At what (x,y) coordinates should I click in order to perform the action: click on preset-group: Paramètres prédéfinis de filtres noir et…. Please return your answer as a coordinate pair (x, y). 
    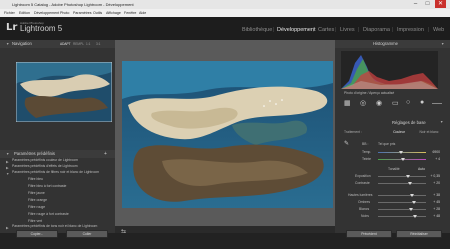
    Looking at the image, I should click on (55, 172).